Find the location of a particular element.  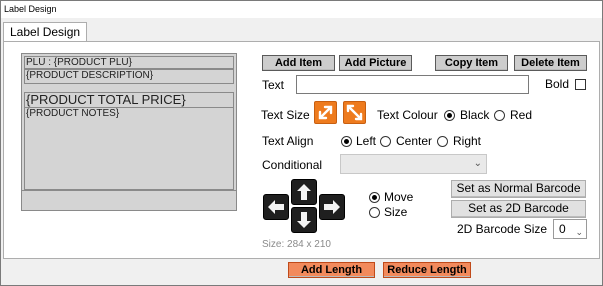

conditional-dropdown: ⌄ is located at coordinates (413, 164).